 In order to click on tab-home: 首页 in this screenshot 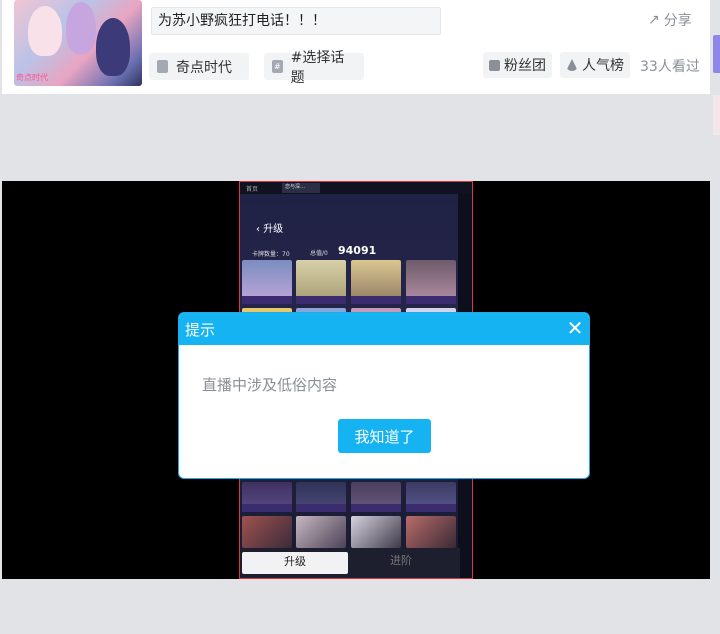, I will do `click(252, 189)`.